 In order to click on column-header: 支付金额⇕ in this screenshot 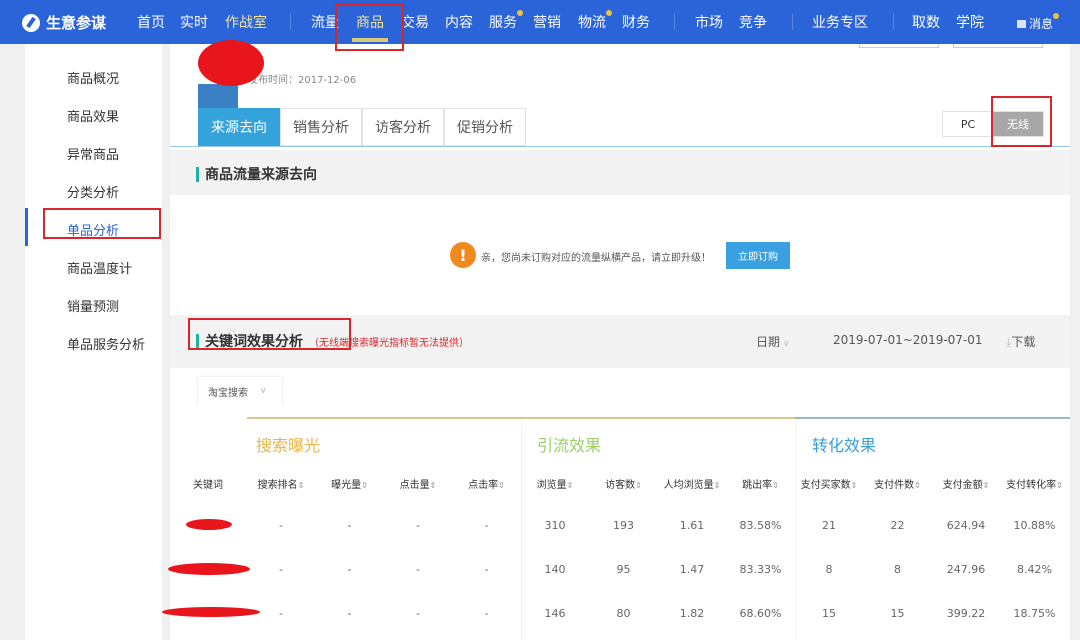, I will do `click(966, 483)`.